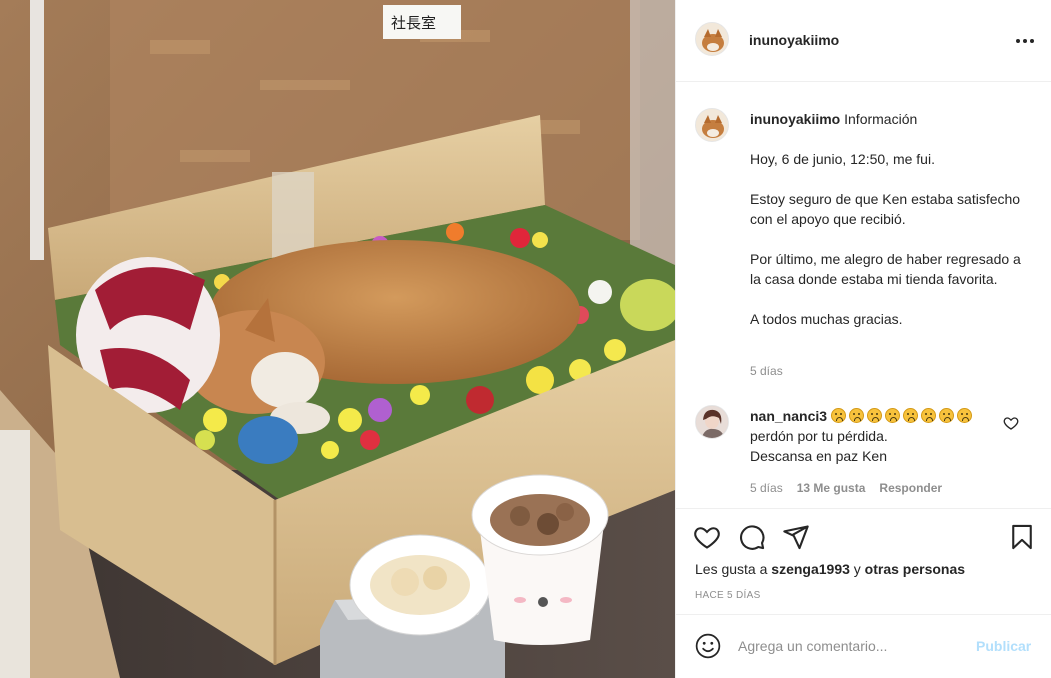 The height and width of the screenshot is (678, 1051). What do you see at coordinates (910, 488) in the screenshot?
I see `reply-button: Responder` at bounding box center [910, 488].